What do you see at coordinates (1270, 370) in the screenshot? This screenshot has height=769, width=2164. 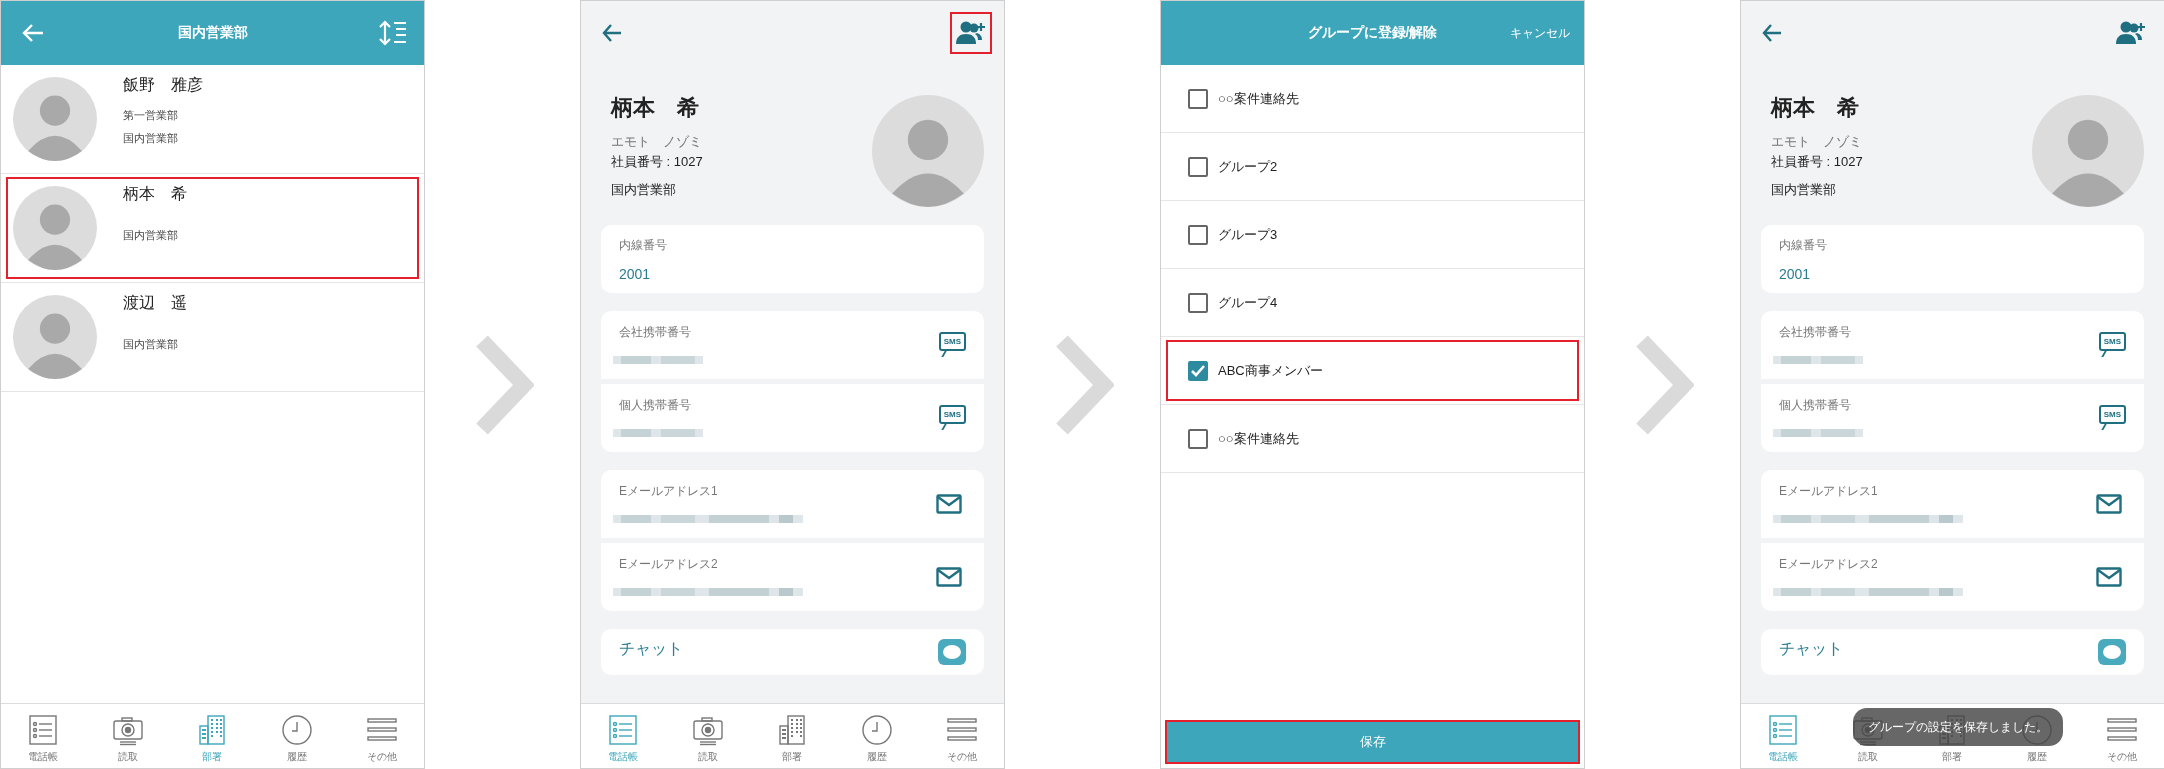 I see `group-name: ABC商事メンバー` at bounding box center [1270, 370].